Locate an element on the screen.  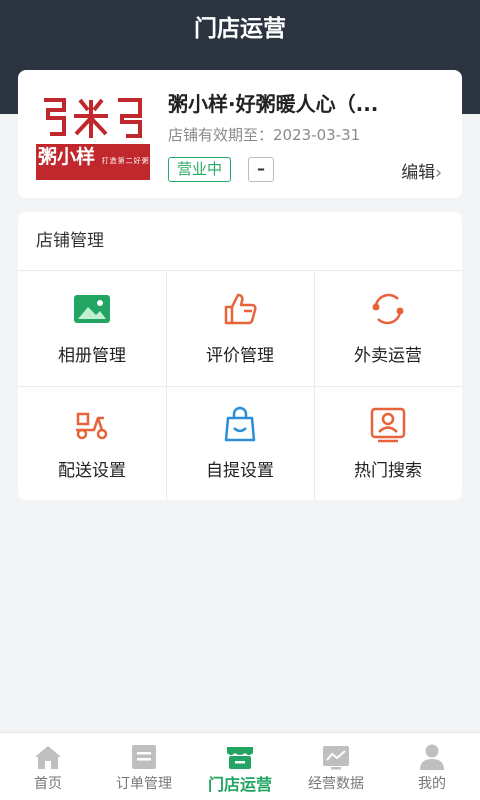
refresh-icon is located at coordinates (388, 309).